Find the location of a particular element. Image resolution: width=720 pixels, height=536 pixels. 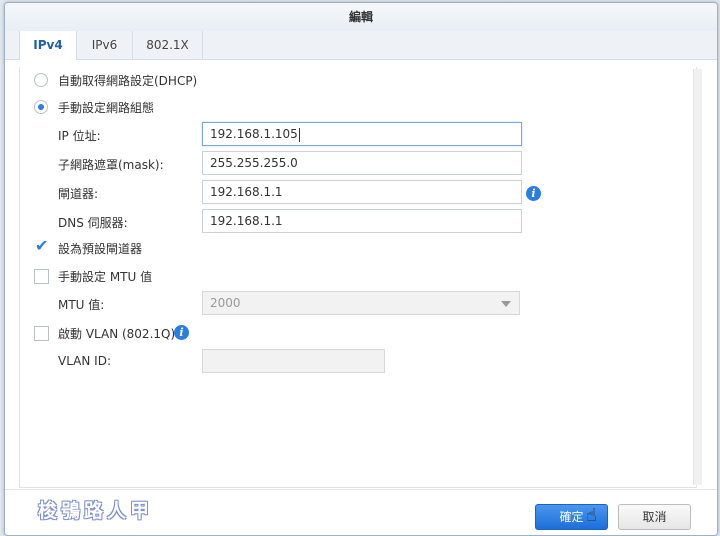

tab-ipv4: IPv4 is located at coordinates (48, 45).